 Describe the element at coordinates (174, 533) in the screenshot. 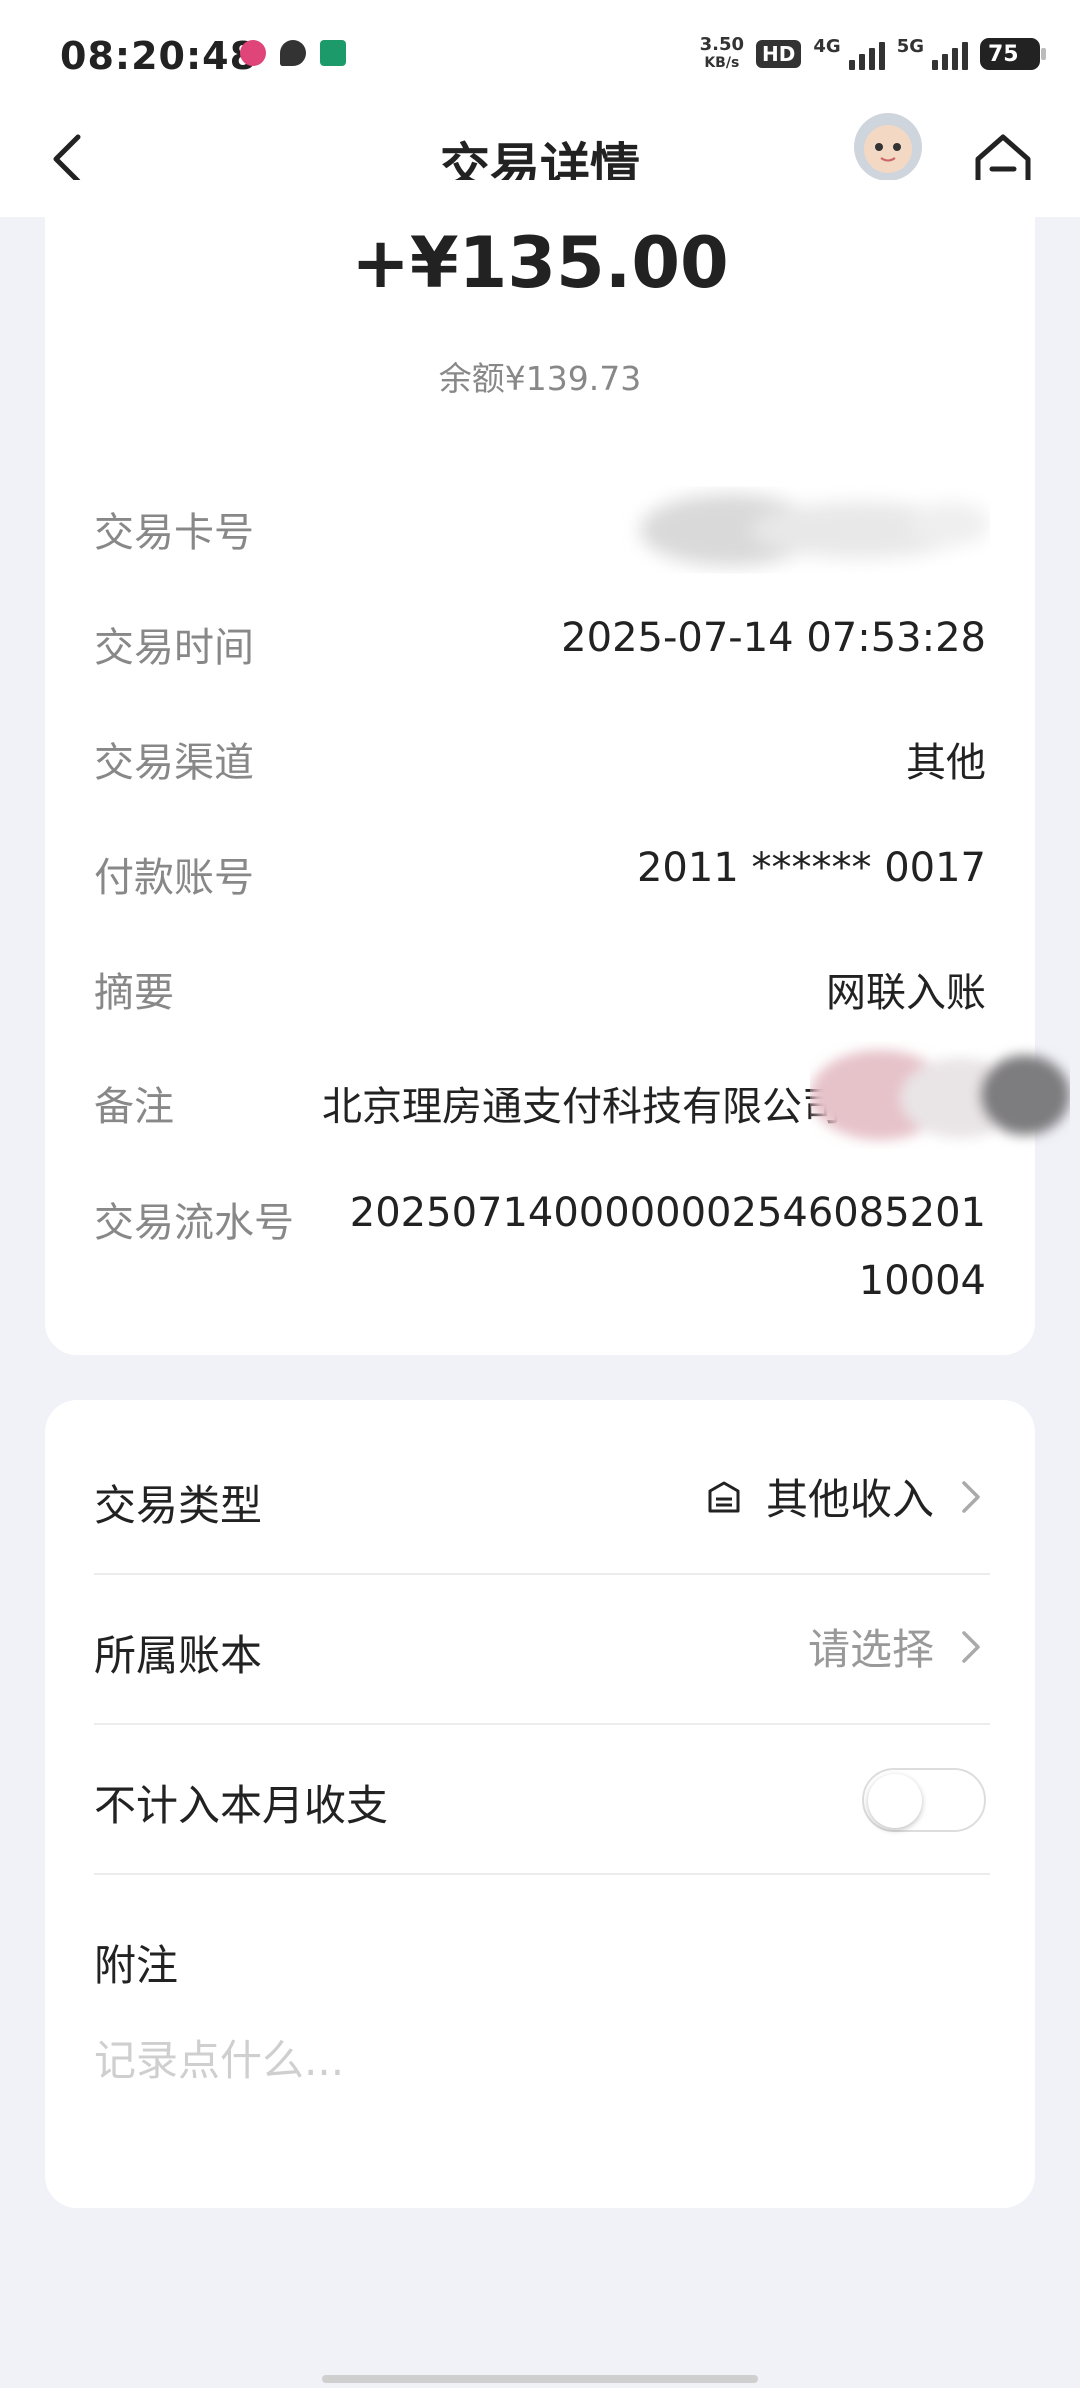

I see `card-number-label: 交易卡号` at that location.